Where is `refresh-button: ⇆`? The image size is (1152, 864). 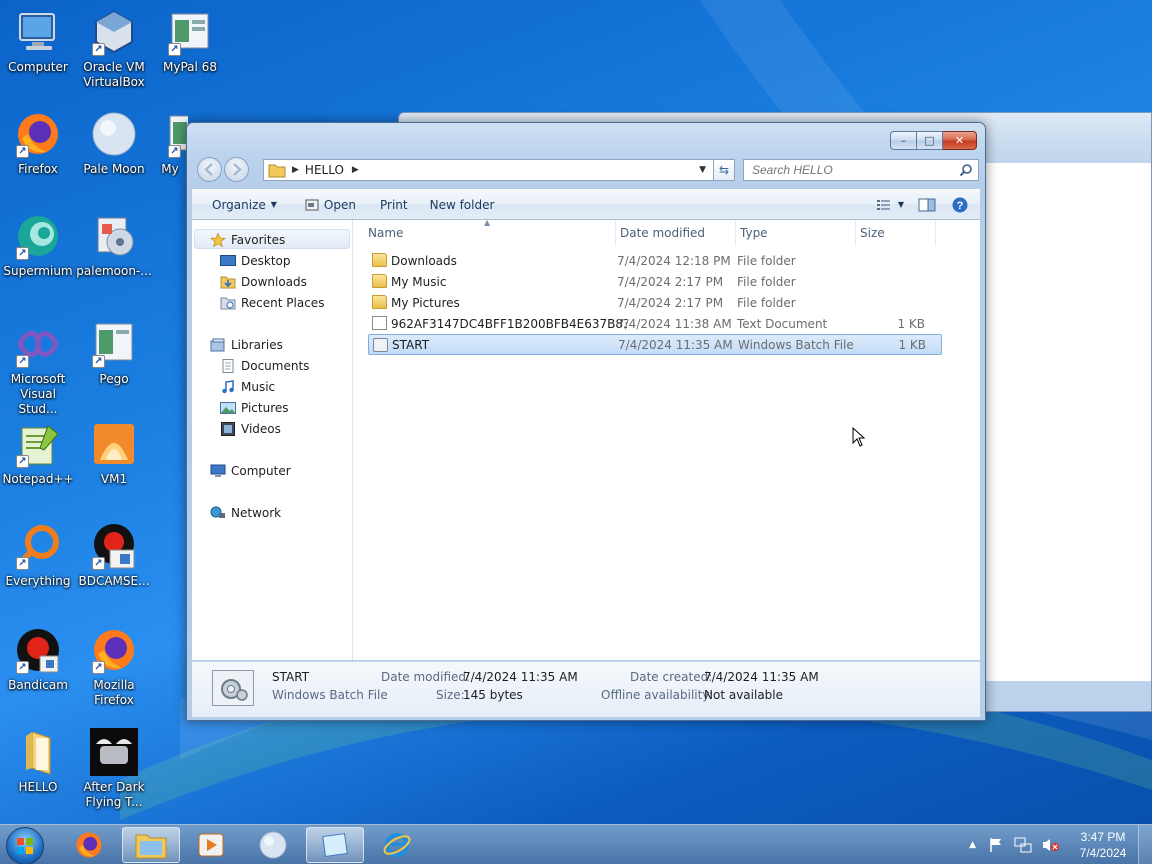
refresh-button: ⇆ is located at coordinates (724, 170).